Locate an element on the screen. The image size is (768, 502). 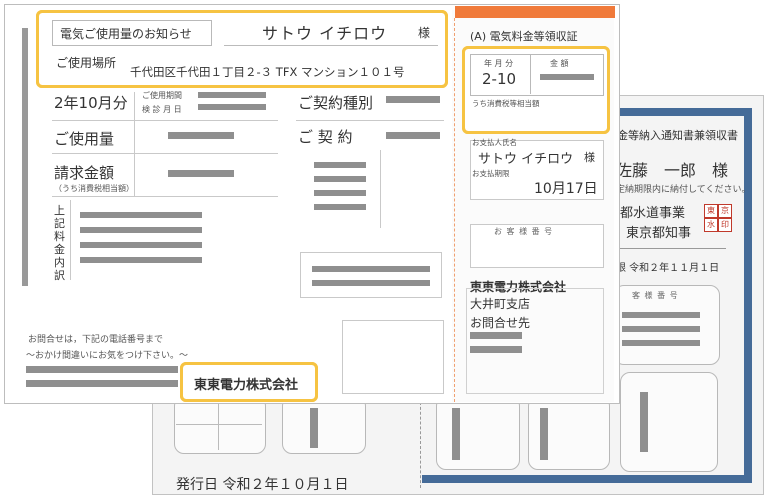
itemized-label: 上記料金内訳 is located at coordinates (59, 243).